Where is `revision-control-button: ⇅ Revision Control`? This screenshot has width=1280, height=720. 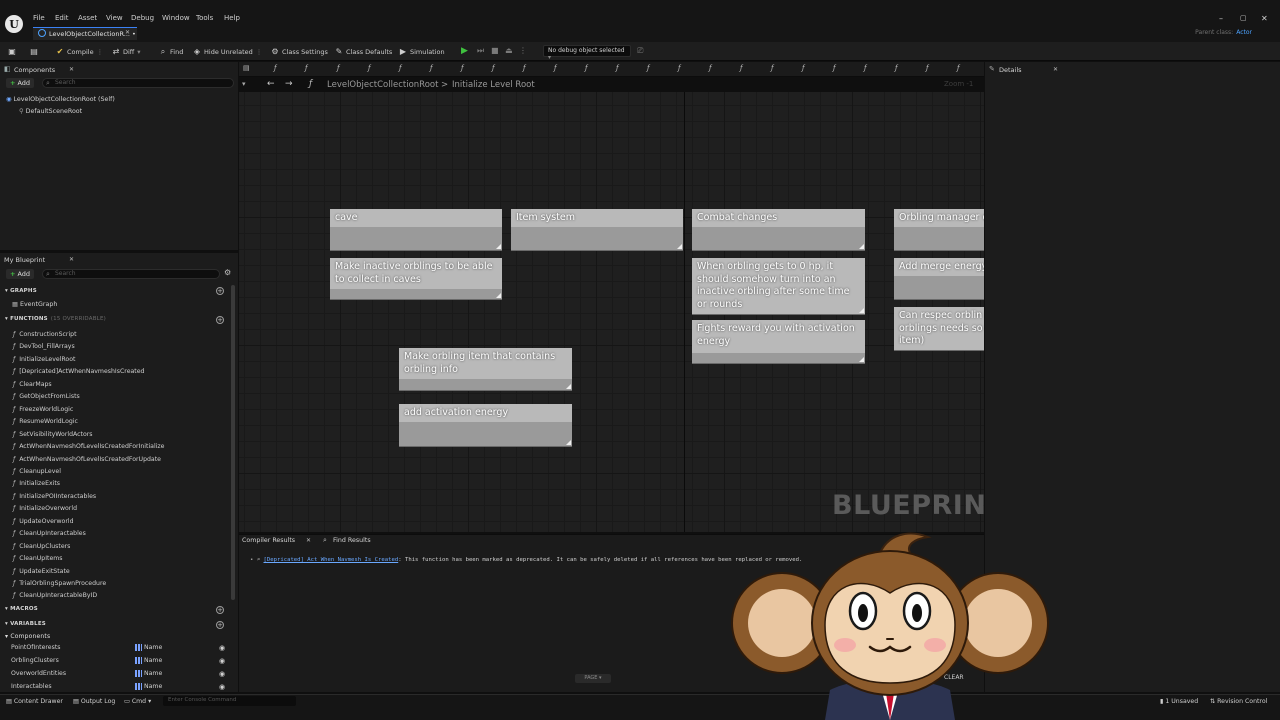 revision-control-button: ⇅ Revision Control is located at coordinates (1238, 701).